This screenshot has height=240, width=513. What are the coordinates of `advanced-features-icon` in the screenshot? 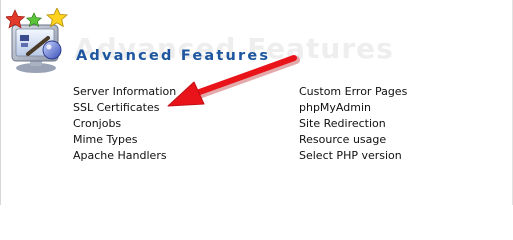 It's located at (37, 40).